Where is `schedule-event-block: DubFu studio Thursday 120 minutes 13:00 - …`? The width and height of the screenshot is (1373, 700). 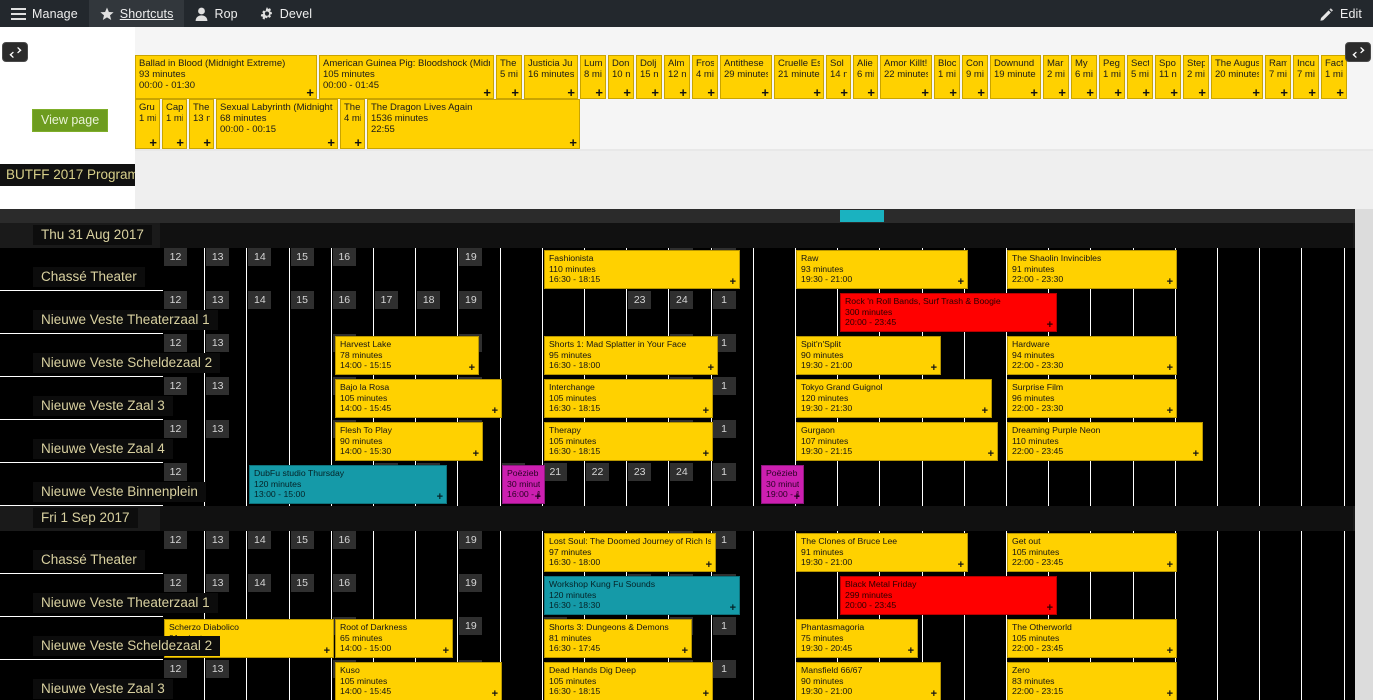 schedule-event-block: DubFu studio Thursday 120 minutes 13:00 - … is located at coordinates (348, 484).